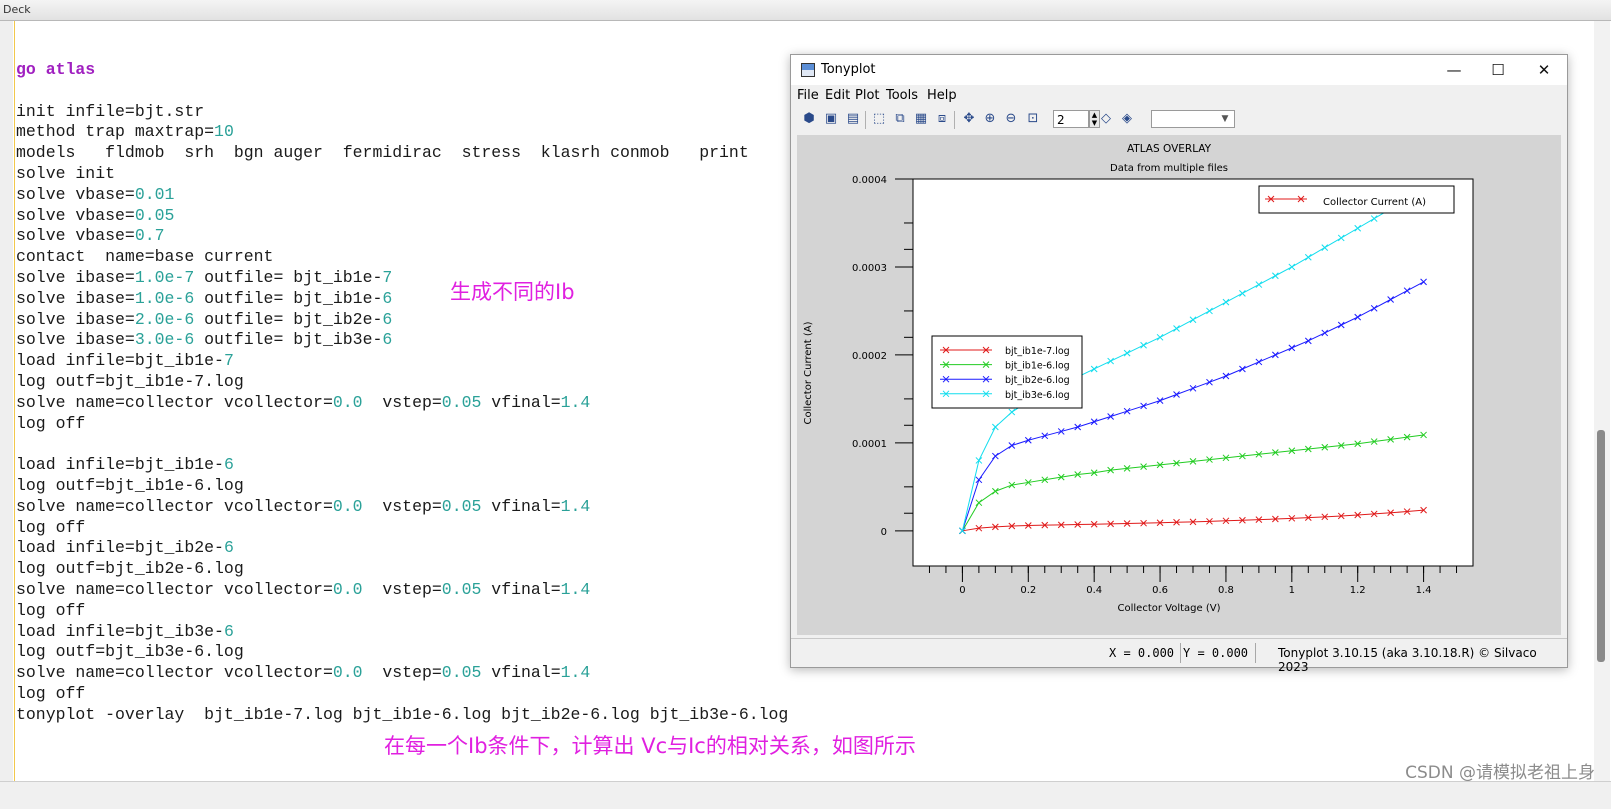  I want to click on chart-subtitle: Data from multiple files, so click(1169, 168).